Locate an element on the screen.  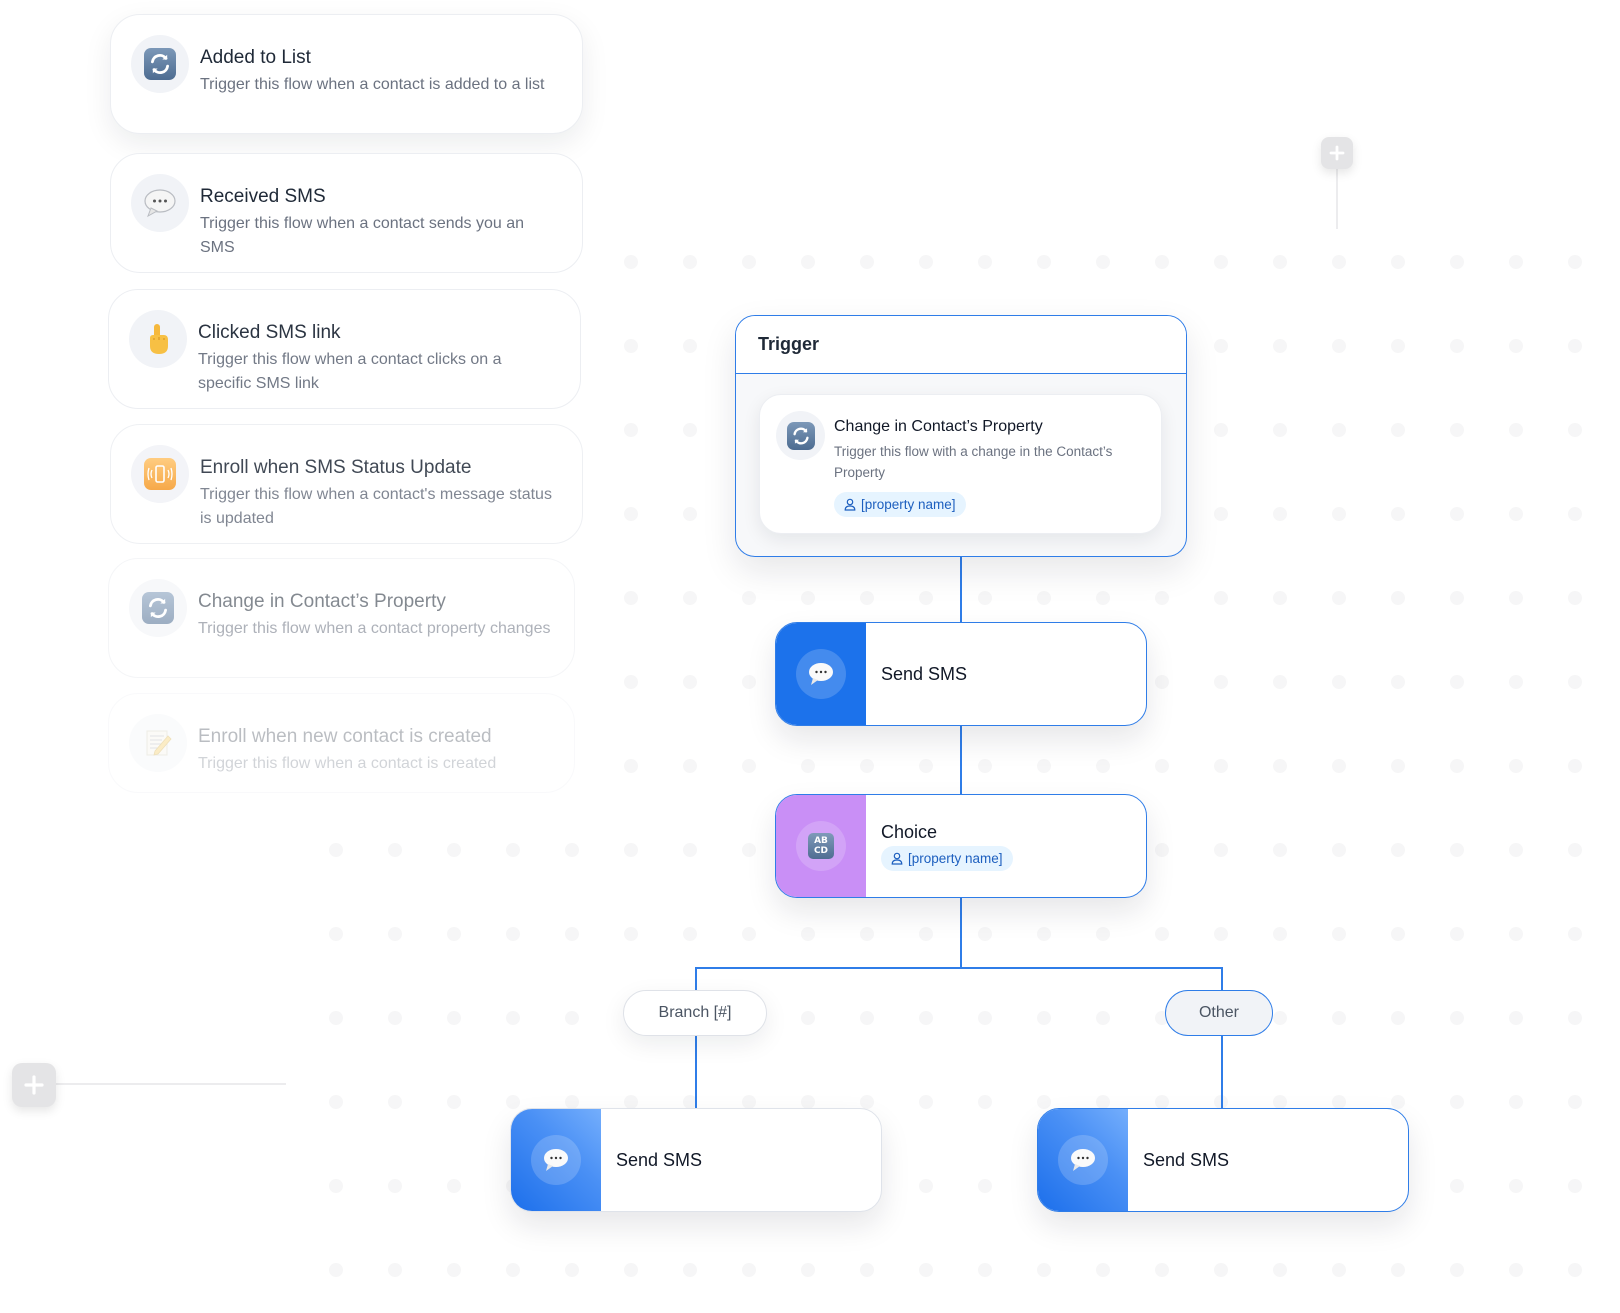
send-sms-node: Send SMS is located at coordinates (961, 674).